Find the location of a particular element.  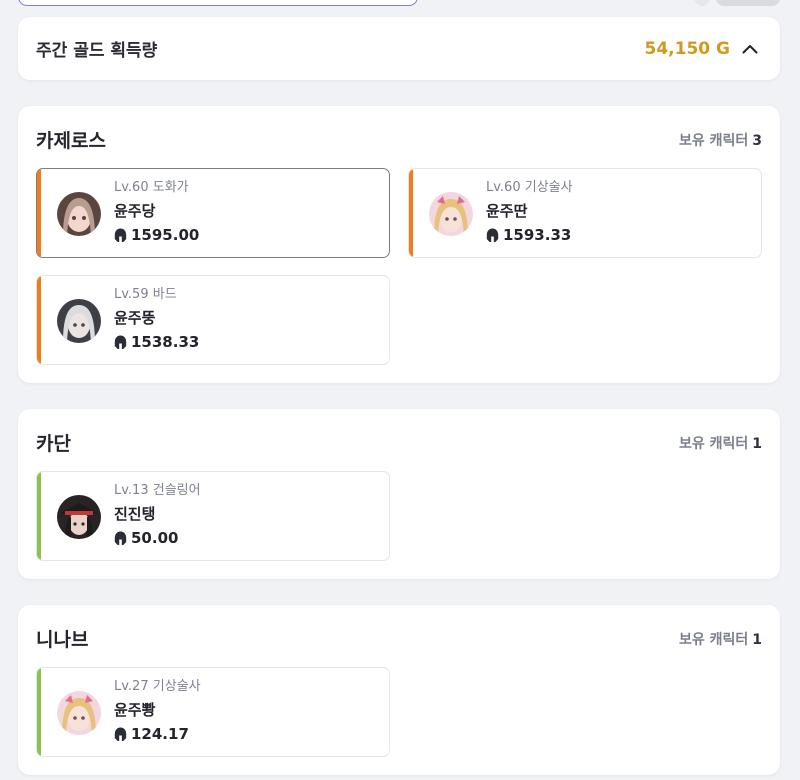

character-card: Lv.60 기상술사 윤주딴 1593.33 is located at coordinates (585, 213).